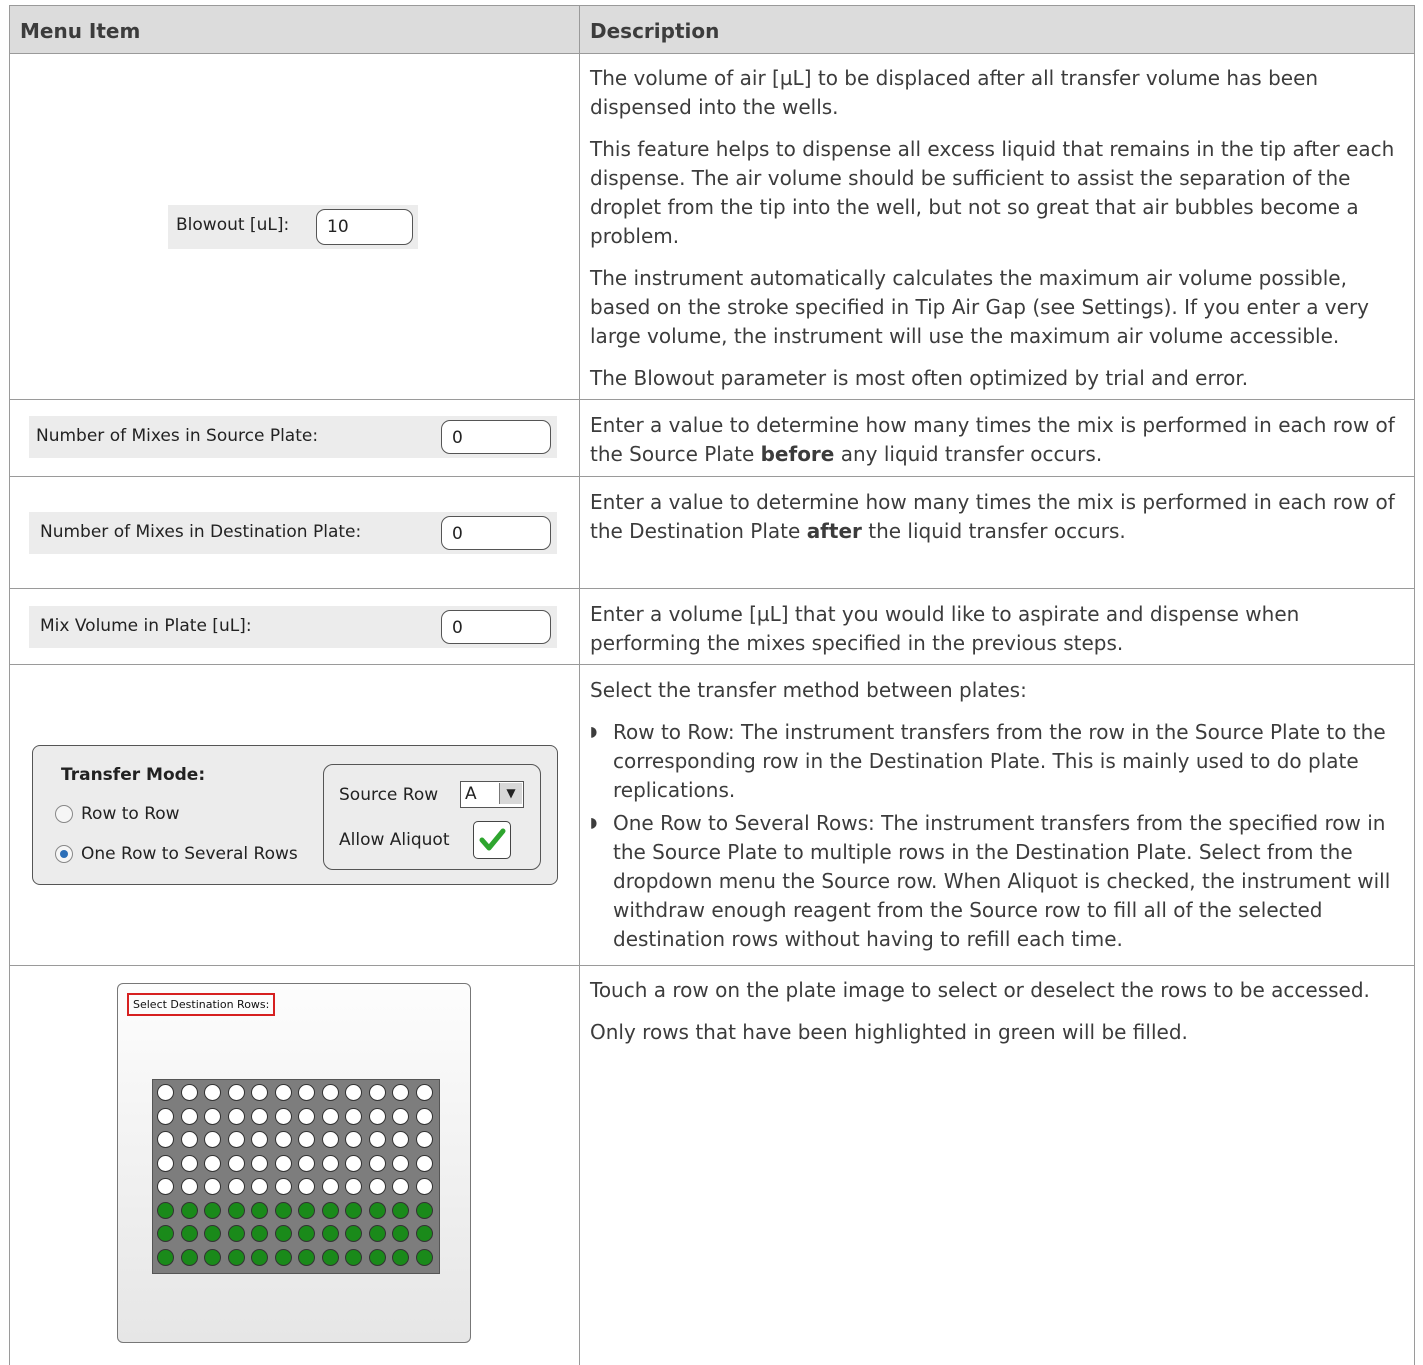 The image size is (1423, 1365). Describe the element at coordinates (296, 1176) in the screenshot. I see `well-plate-grid` at that location.